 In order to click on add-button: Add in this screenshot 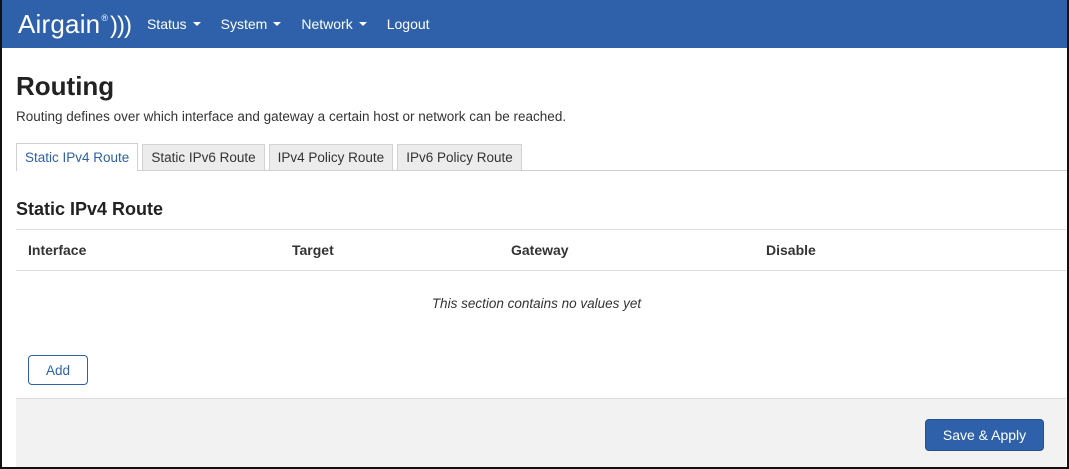, I will do `click(58, 370)`.